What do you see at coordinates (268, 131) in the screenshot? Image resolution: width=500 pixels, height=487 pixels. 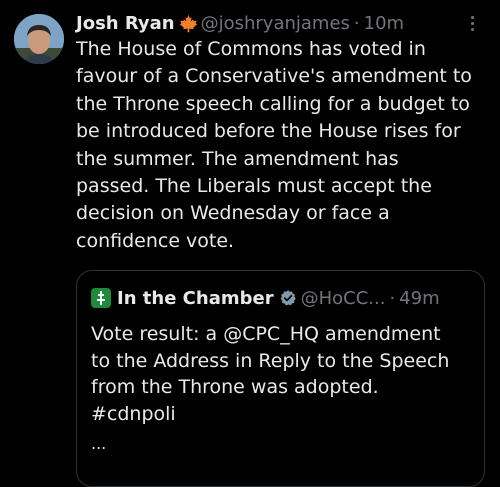 I see `tweet-text-line: be introduced before the House rises for` at bounding box center [268, 131].